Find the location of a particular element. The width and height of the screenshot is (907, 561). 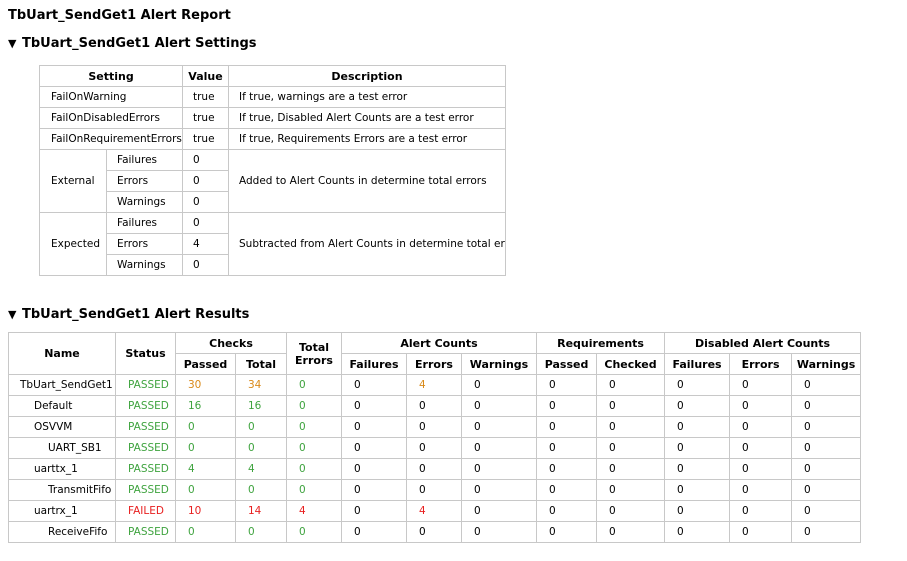

result-total-errors: 4 is located at coordinates (314, 511).